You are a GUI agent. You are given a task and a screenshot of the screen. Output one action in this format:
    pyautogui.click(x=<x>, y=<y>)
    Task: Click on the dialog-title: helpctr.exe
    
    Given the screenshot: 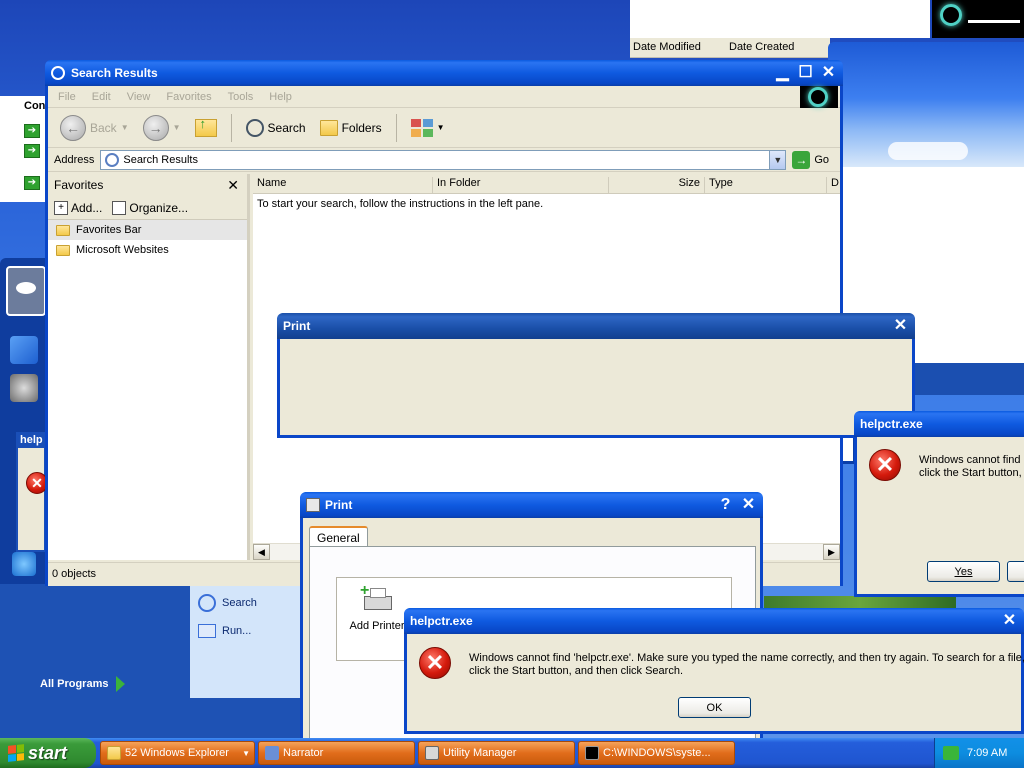 What is the action you would take?
    pyautogui.click(x=441, y=621)
    